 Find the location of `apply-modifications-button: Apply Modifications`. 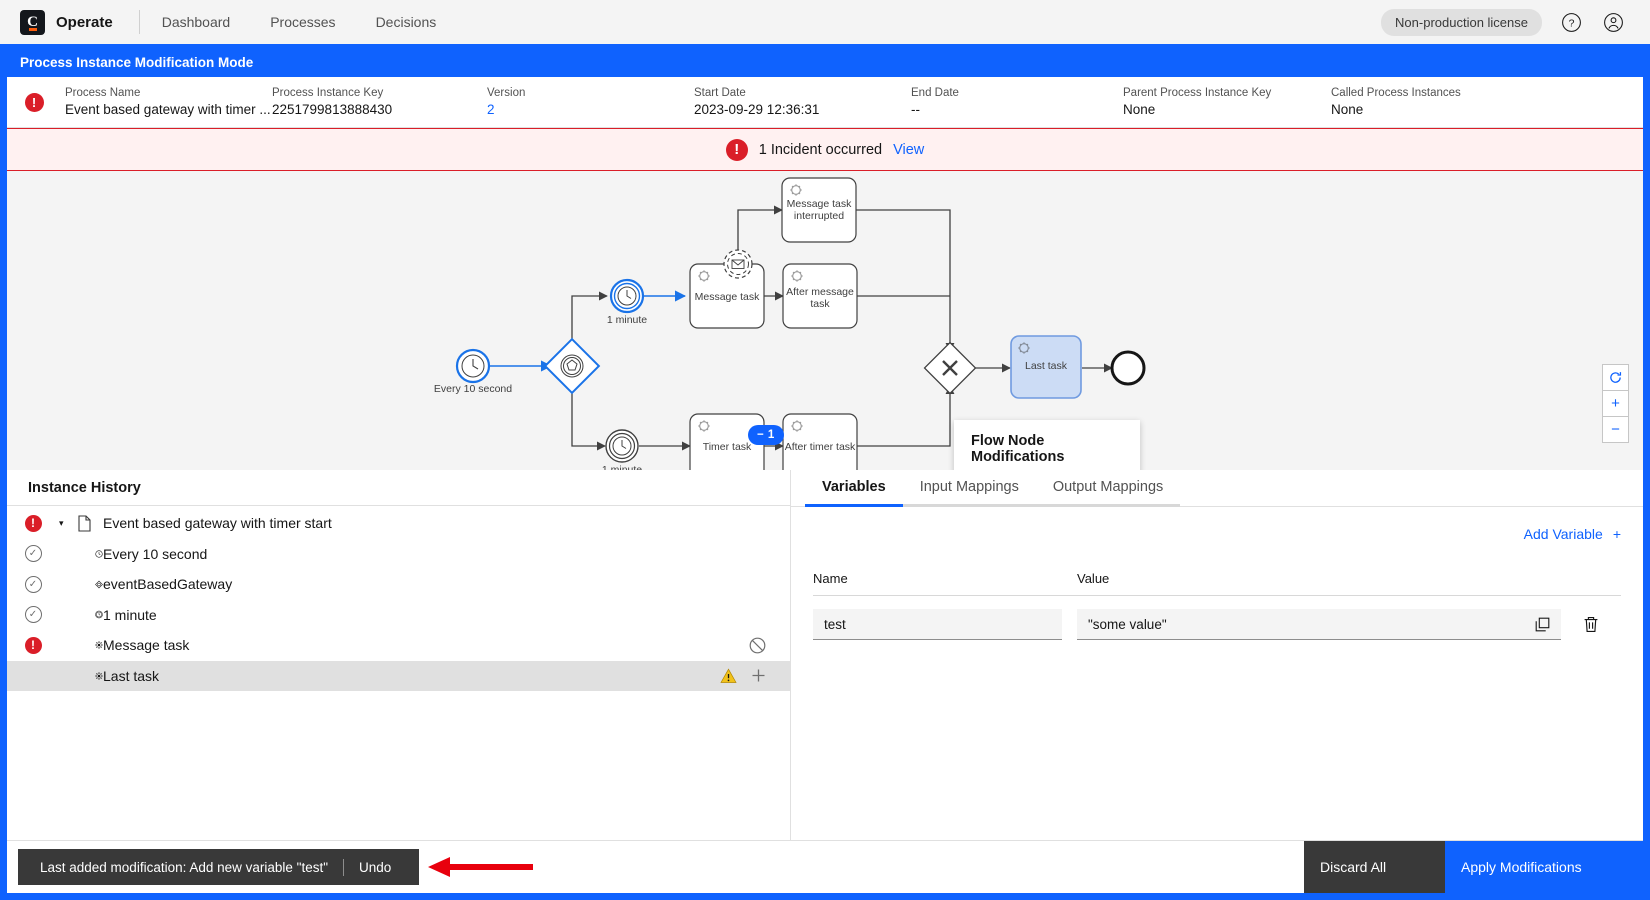

apply-modifications-button: Apply Modifications is located at coordinates (1544, 867).